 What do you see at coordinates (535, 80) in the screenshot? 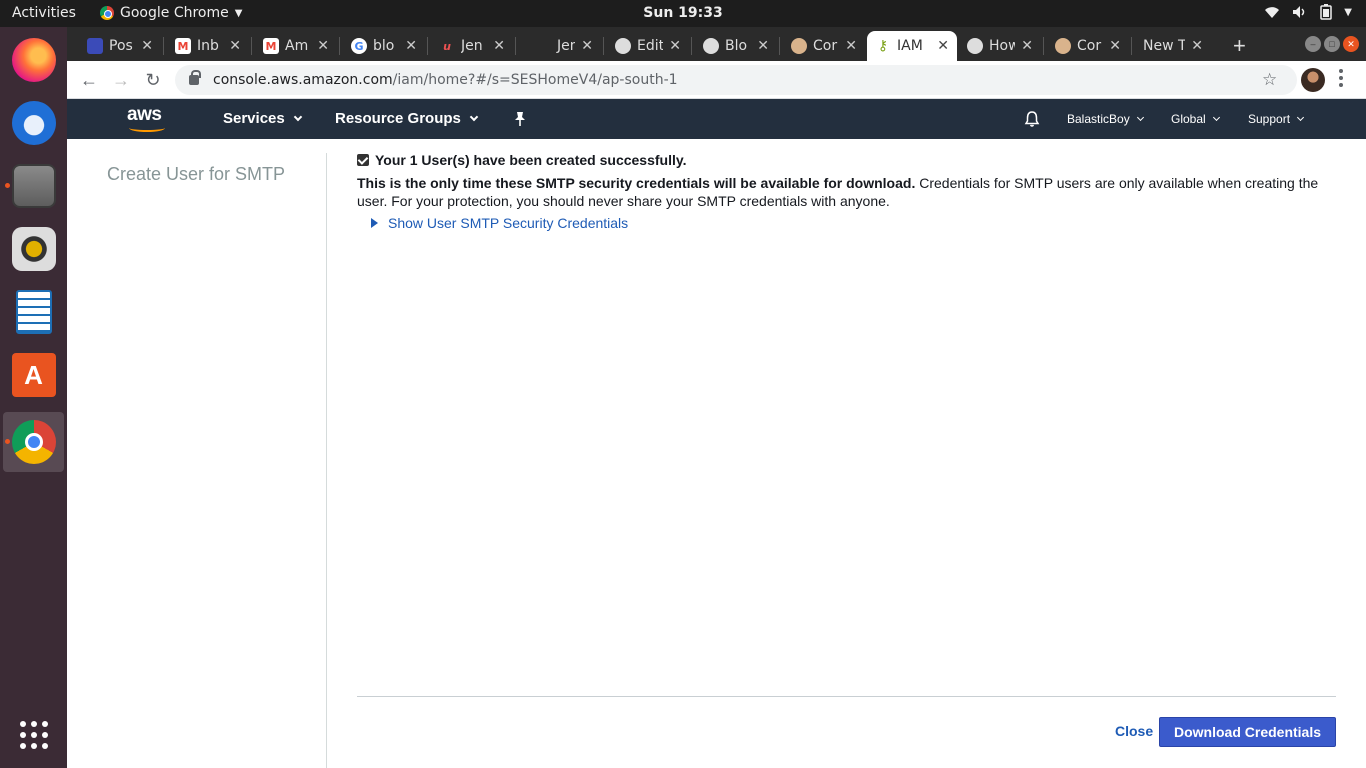
I see `address-path: /iam/home?#/s=SESHomeV4/ap-south-1` at bounding box center [535, 80].